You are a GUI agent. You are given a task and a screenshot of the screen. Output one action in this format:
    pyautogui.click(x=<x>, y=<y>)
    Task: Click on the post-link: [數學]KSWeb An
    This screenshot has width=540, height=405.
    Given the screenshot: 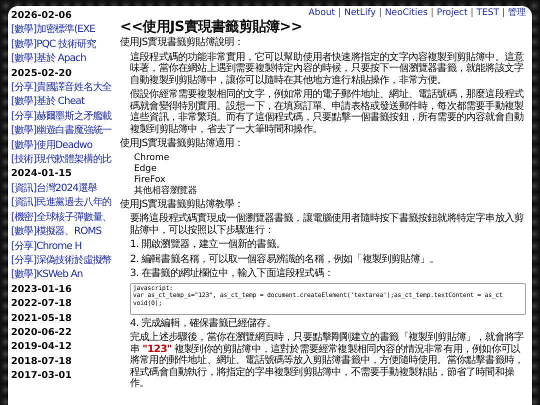 What is the action you would take?
    pyautogui.click(x=64, y=275)
    